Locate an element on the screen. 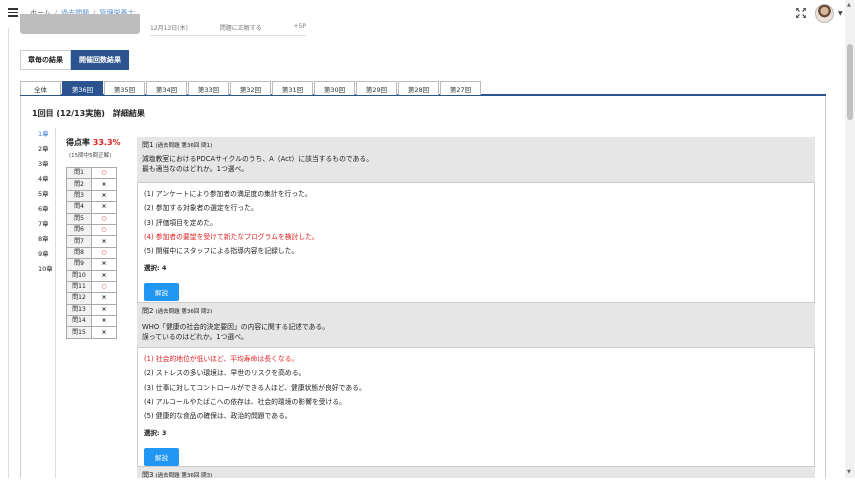 The width and height of the screenshot is (855, 480). tab-27: 第27回 is located at coordinates (460, 88).